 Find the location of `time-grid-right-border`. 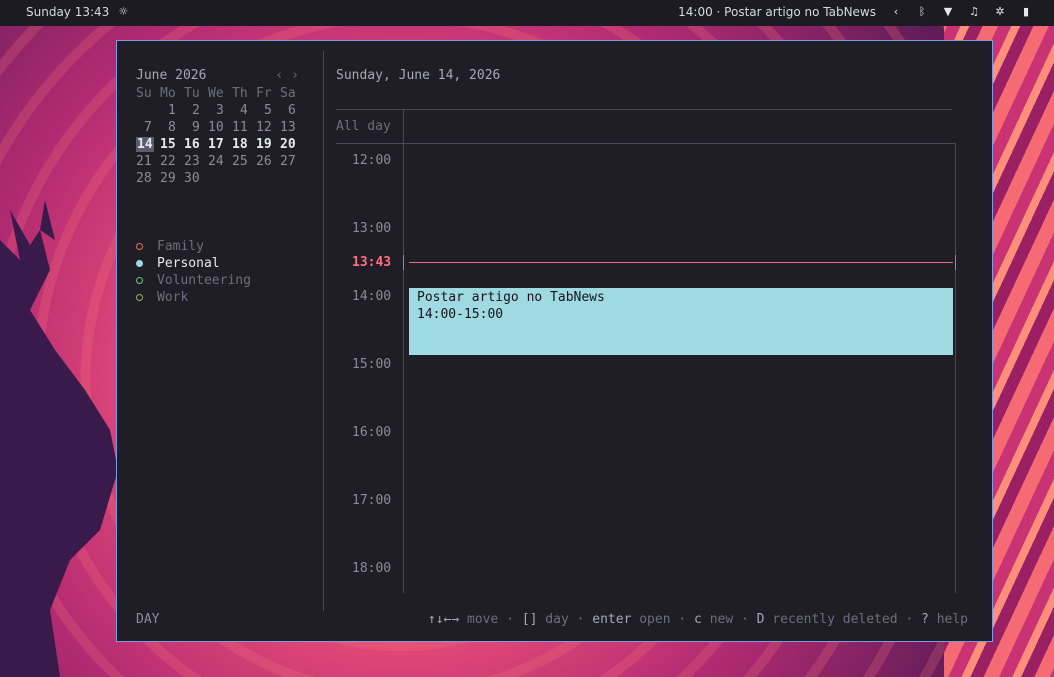

time-grid-right-border is located at coordinates (955, 368).